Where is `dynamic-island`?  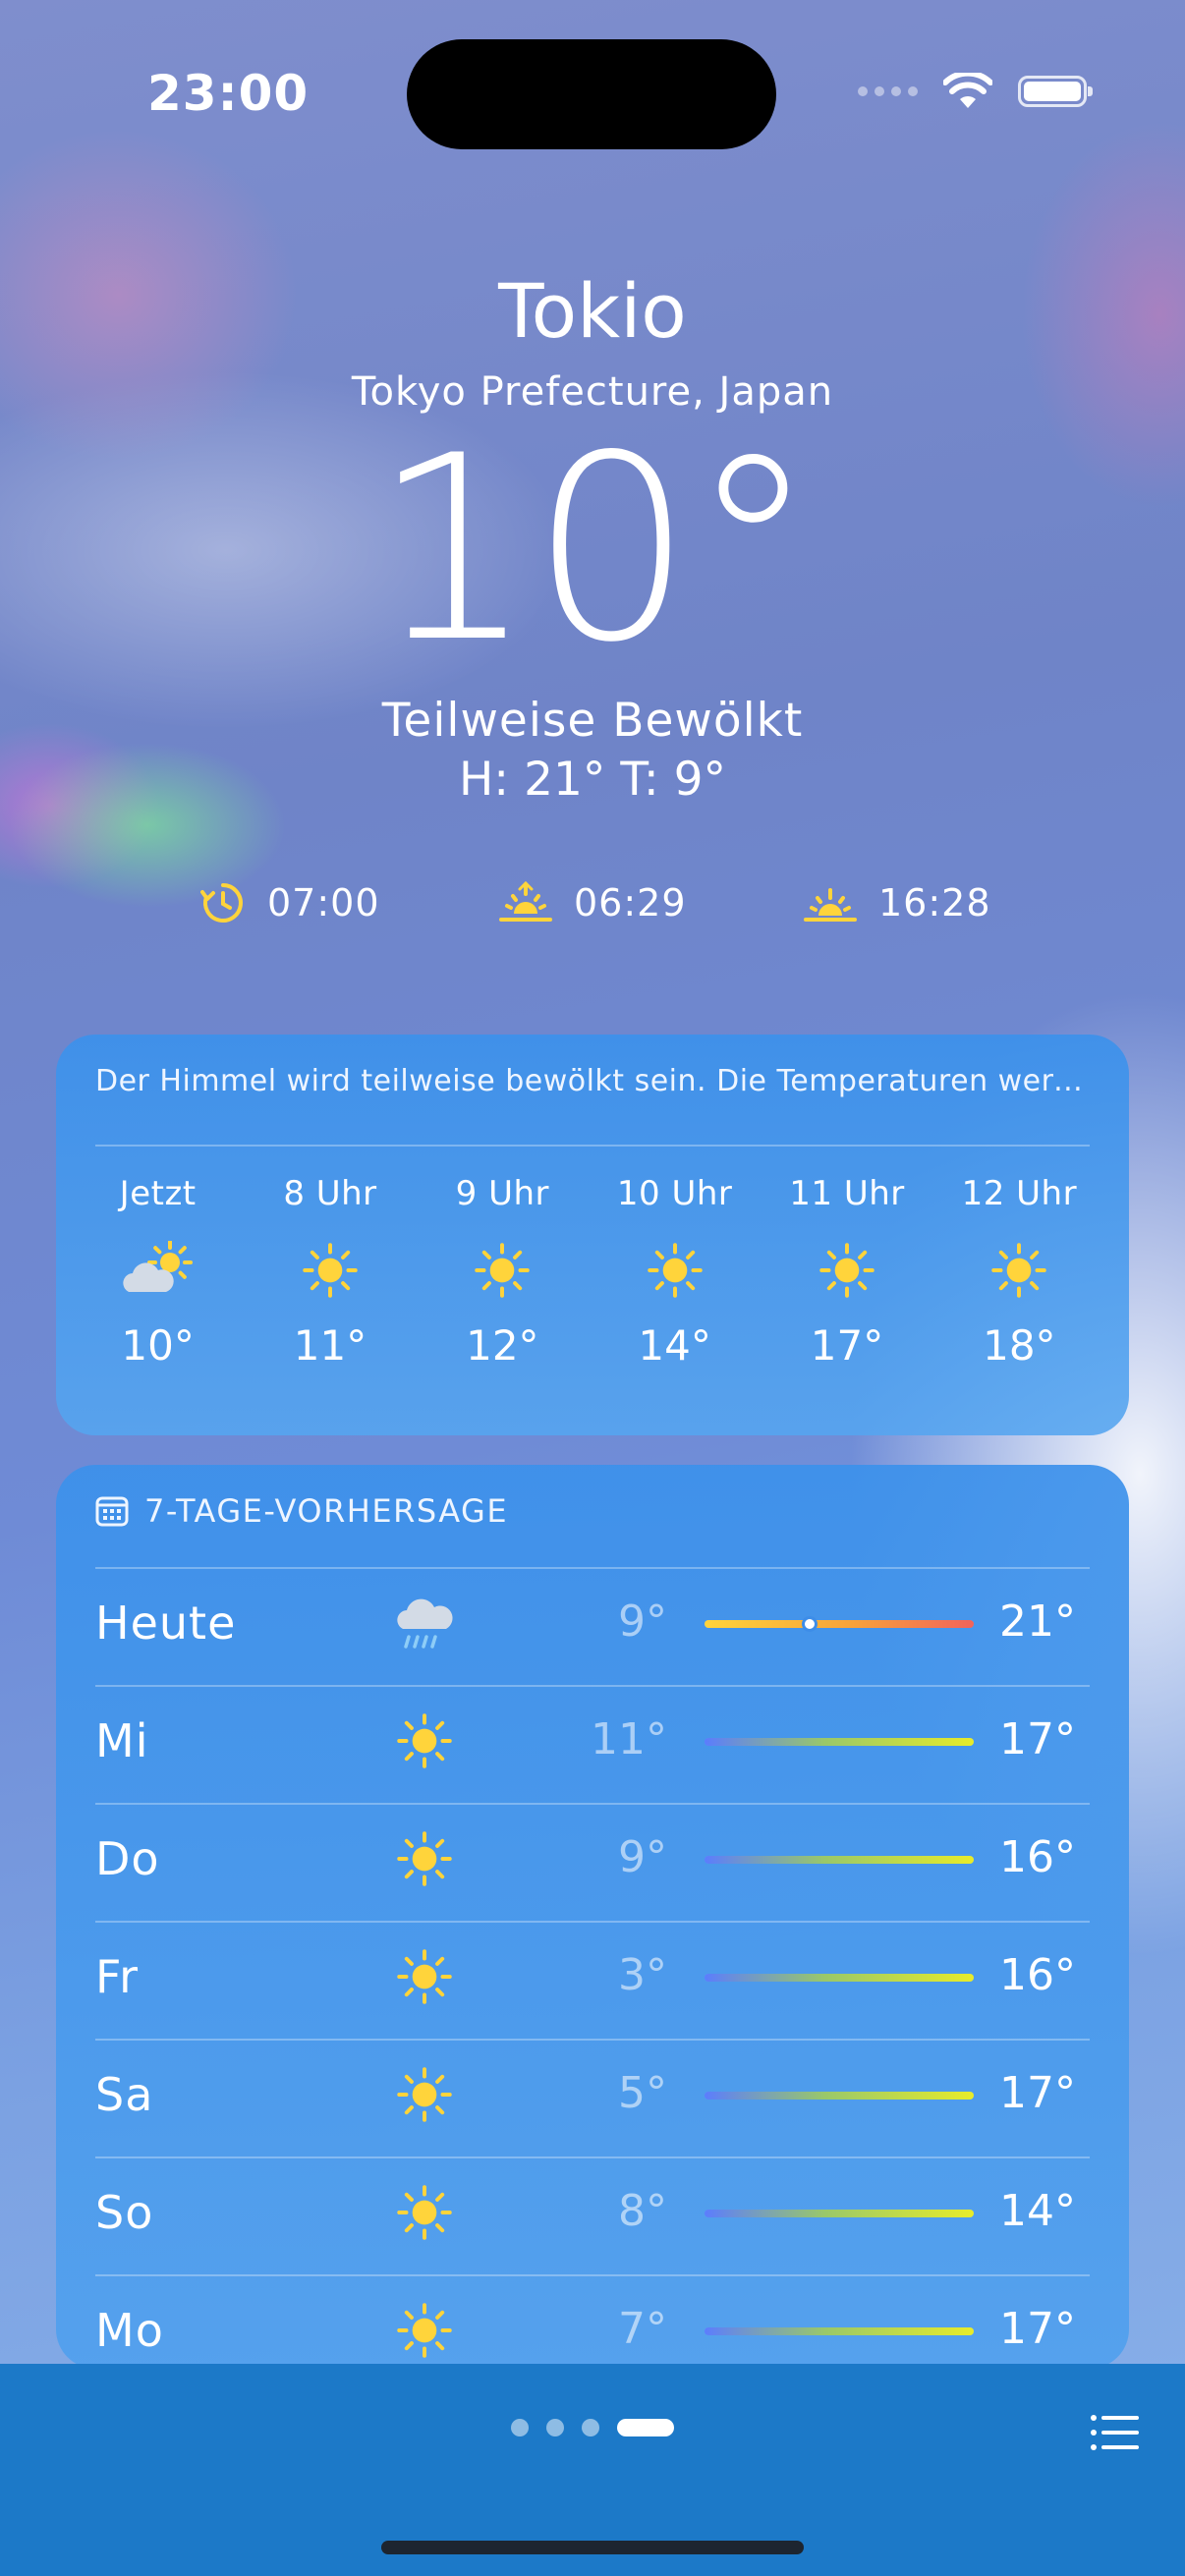
dynamic-island is located at coordinates (592, 94).